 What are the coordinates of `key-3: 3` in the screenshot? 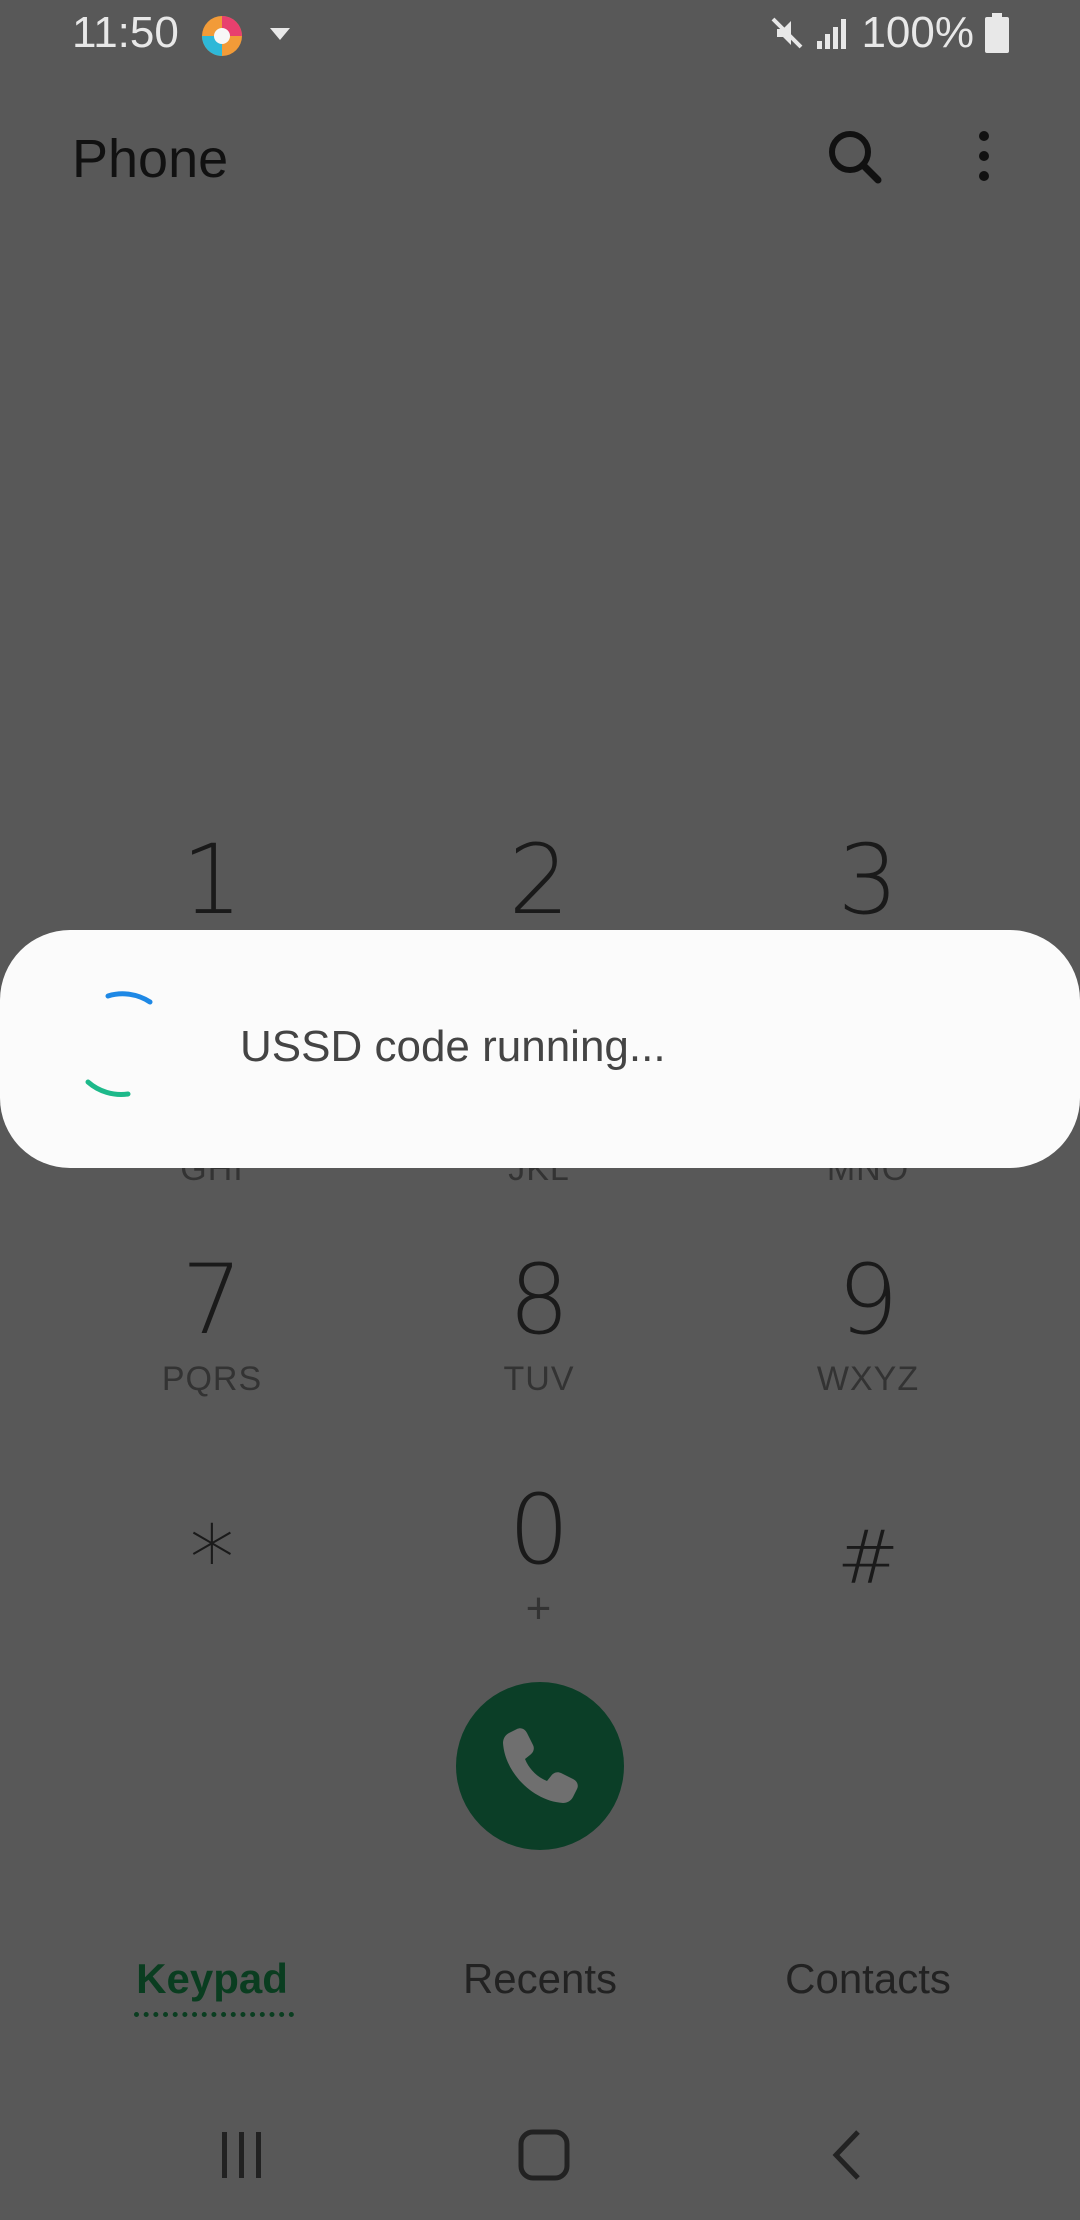 It's located at (868, 885).